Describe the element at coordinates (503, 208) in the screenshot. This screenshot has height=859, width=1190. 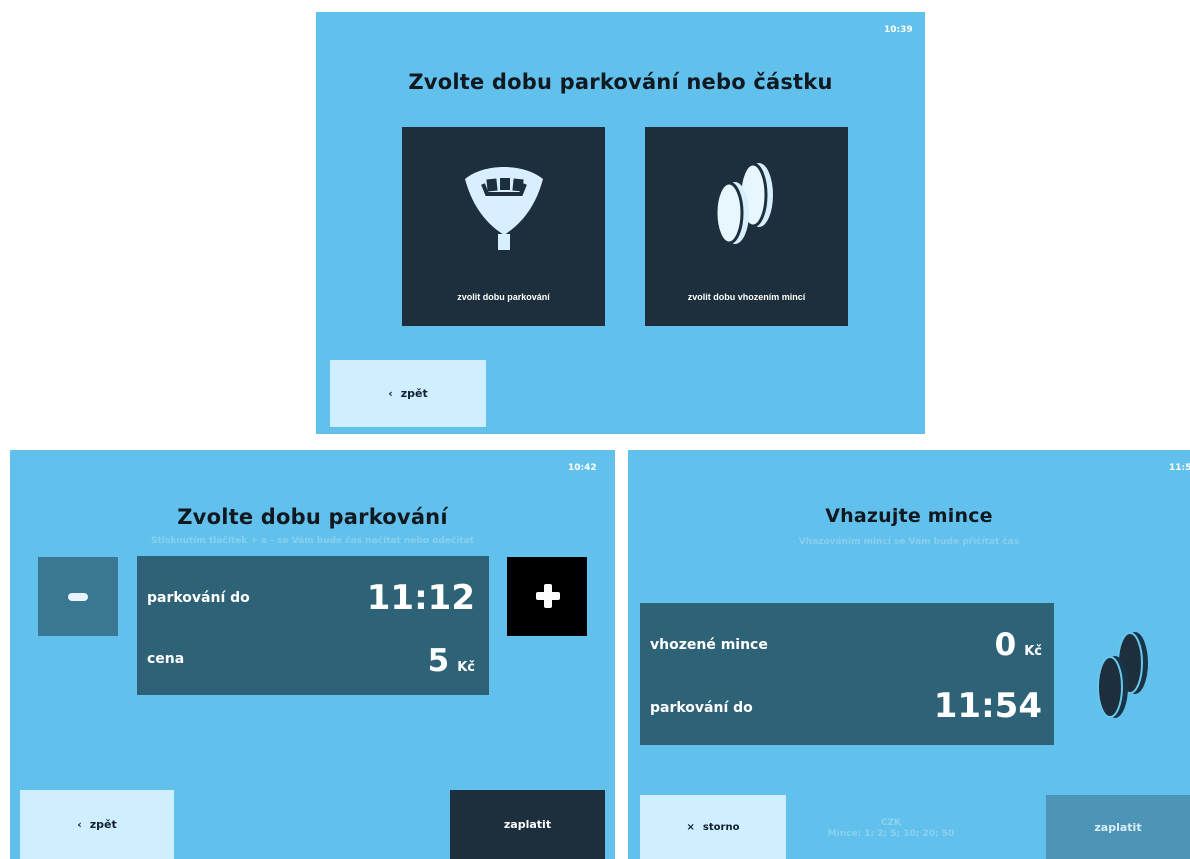
I see `parking-meter-icon` at that location.